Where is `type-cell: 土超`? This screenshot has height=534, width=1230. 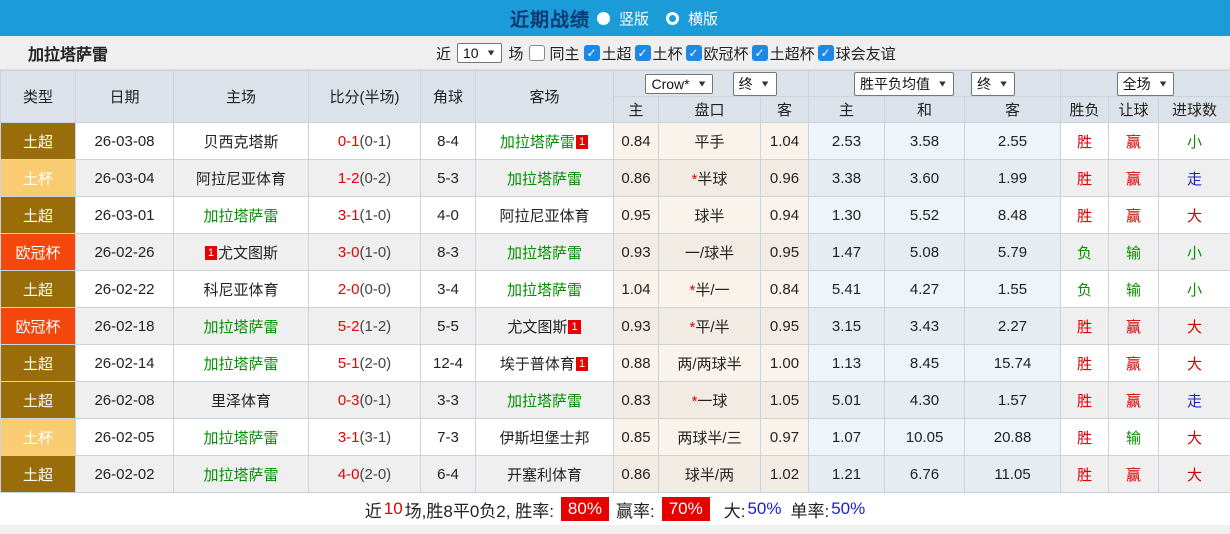 type-cell: 土超 is located at coordinates (38, 474).